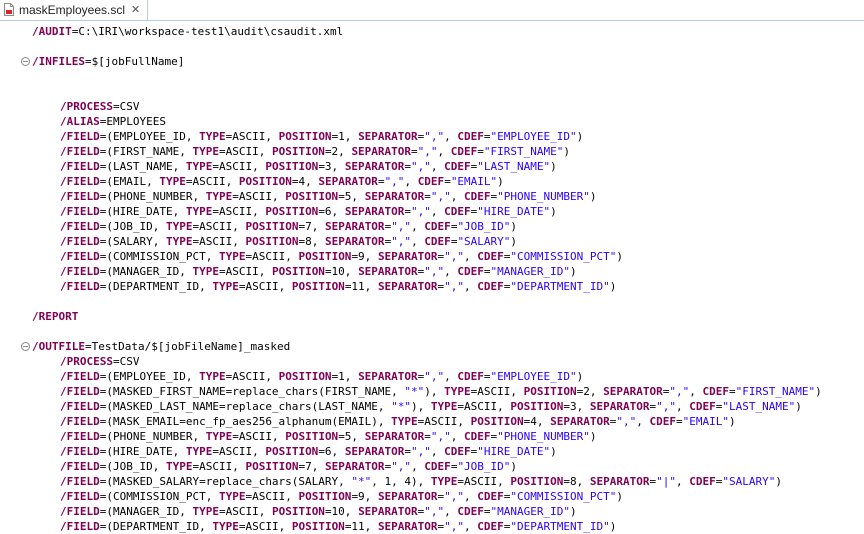 The width and height of the screenshot is (864, 534). What do you see at coordinates (338, 151) in the screenshot?
I see `plain-token: =2,` at bounding box center [338, 151].